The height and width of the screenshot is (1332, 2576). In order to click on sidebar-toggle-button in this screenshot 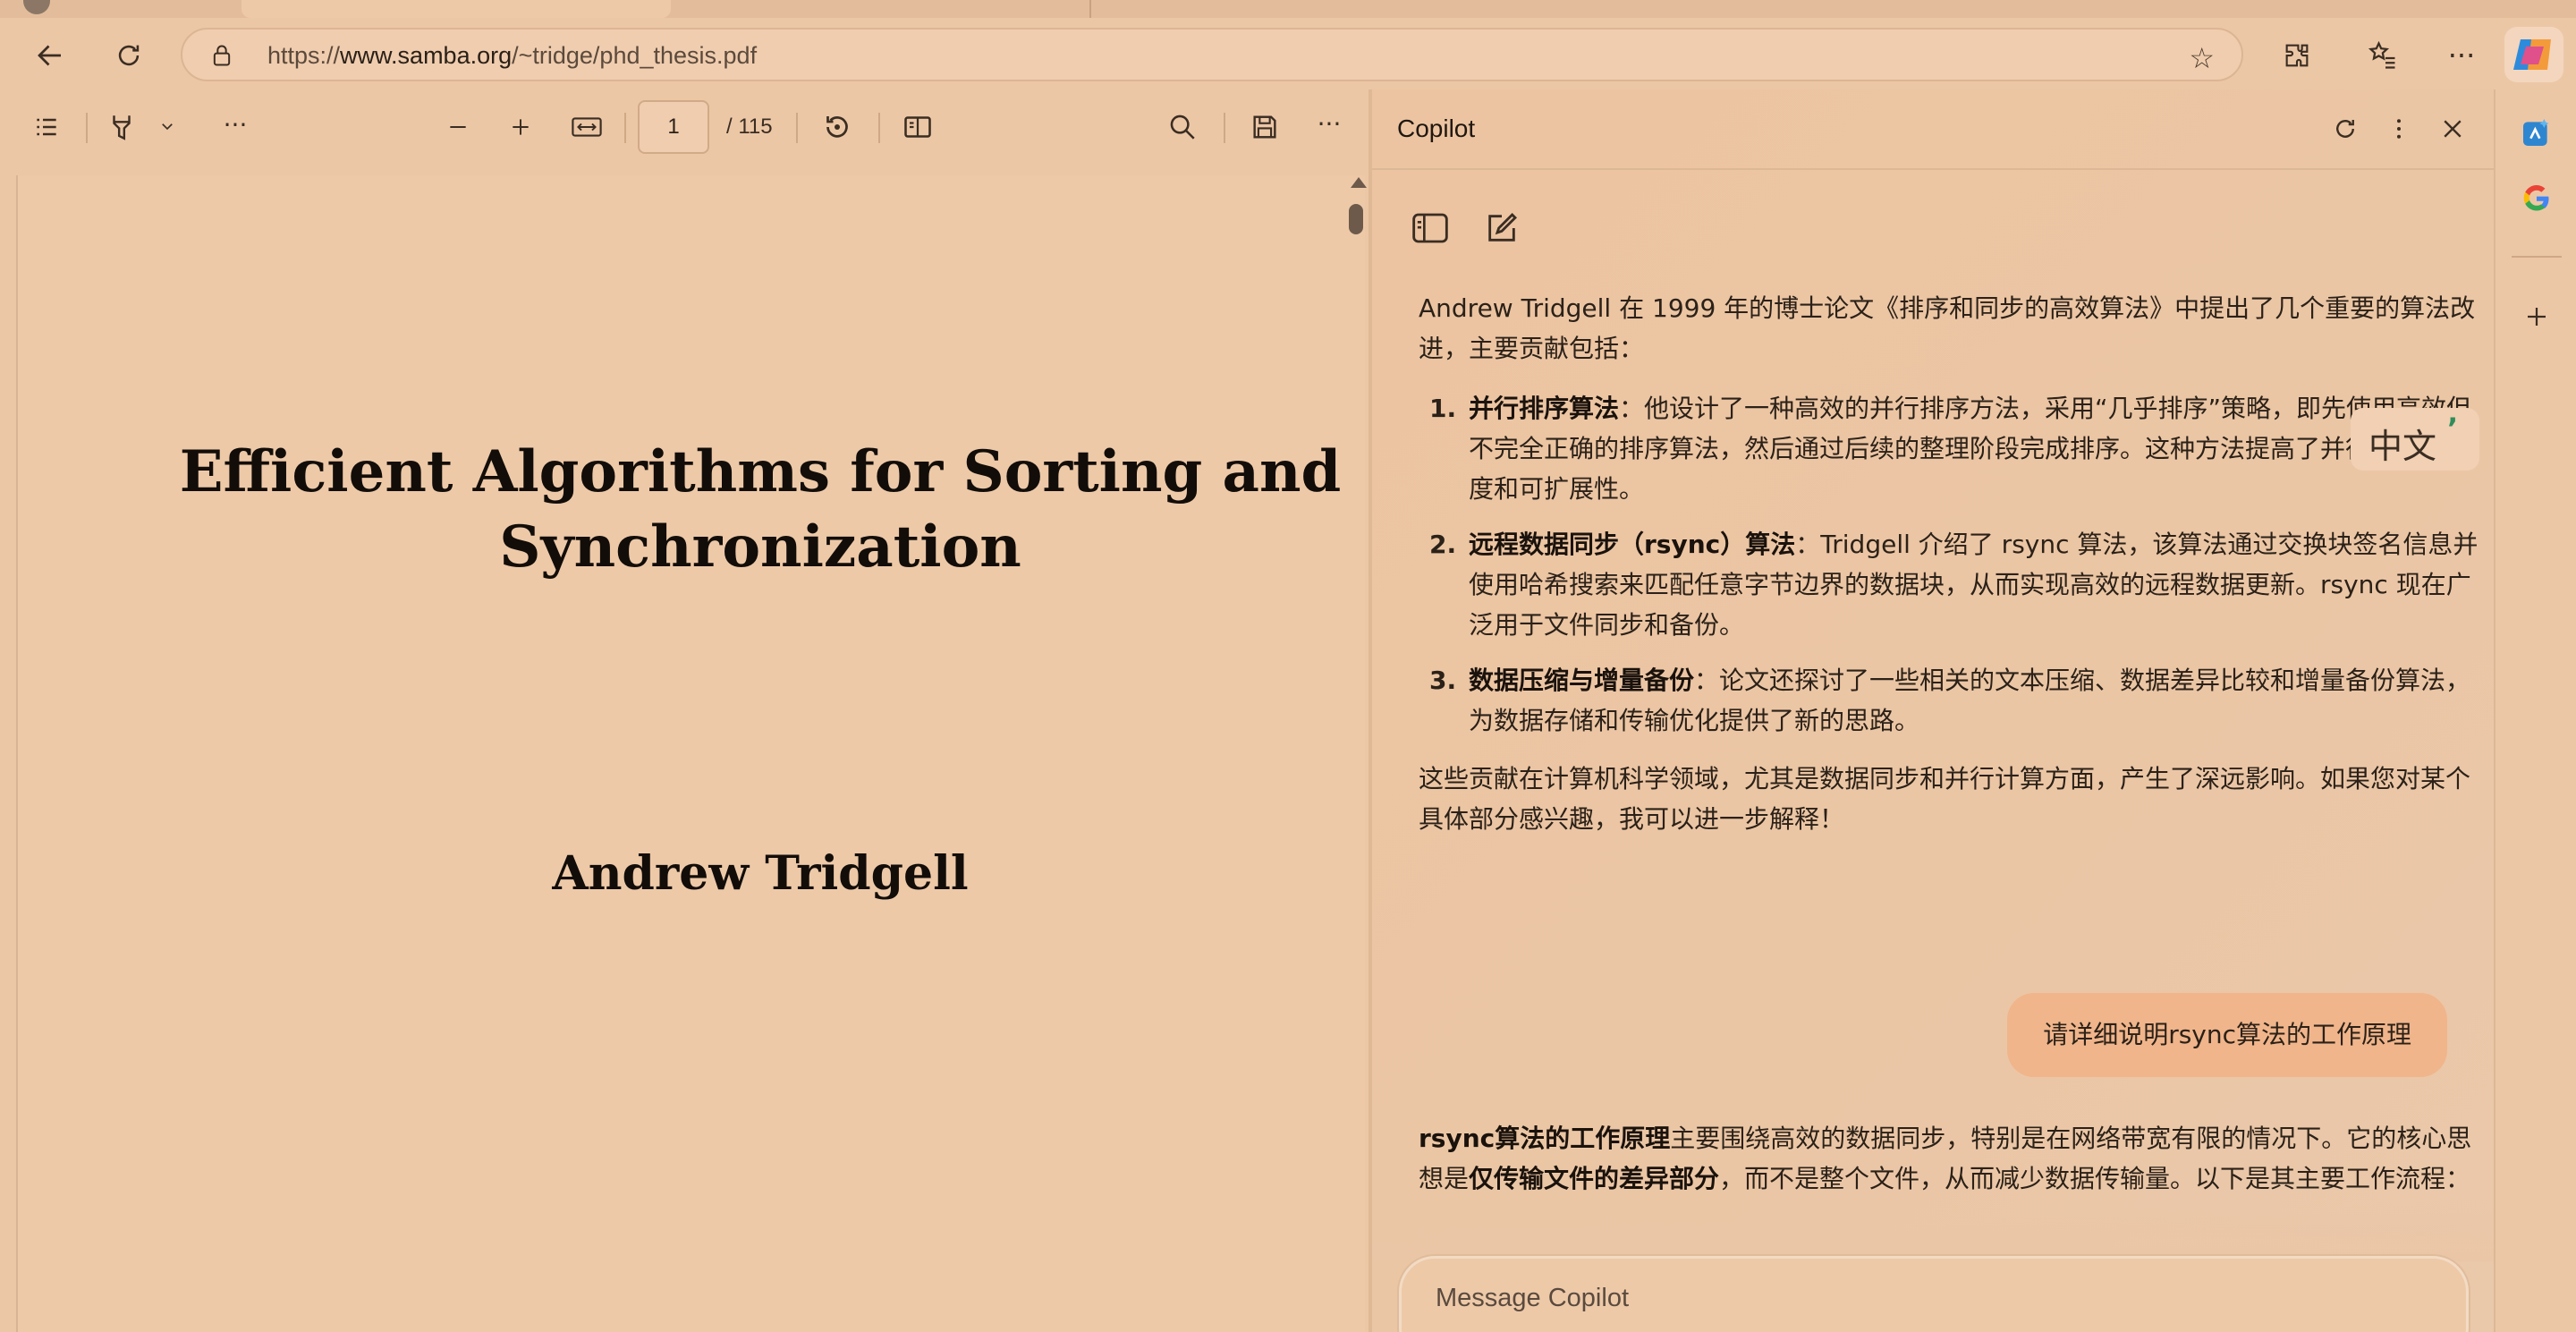, I will do `click(1430, 228)`.